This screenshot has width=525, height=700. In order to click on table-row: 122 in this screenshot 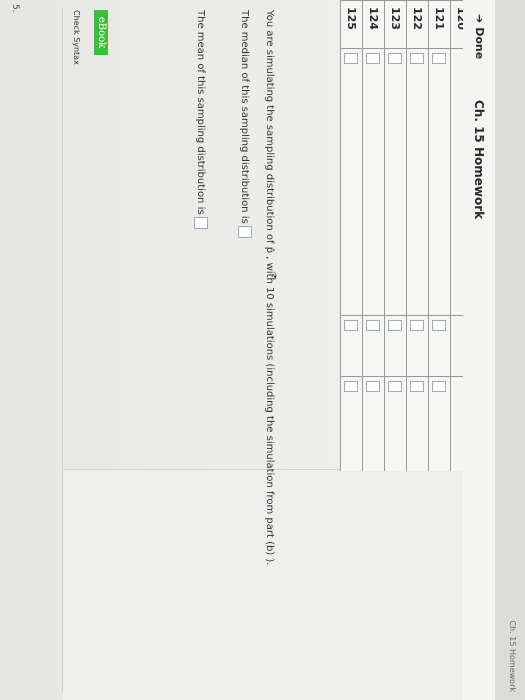, I will do `click(417, 236)`.